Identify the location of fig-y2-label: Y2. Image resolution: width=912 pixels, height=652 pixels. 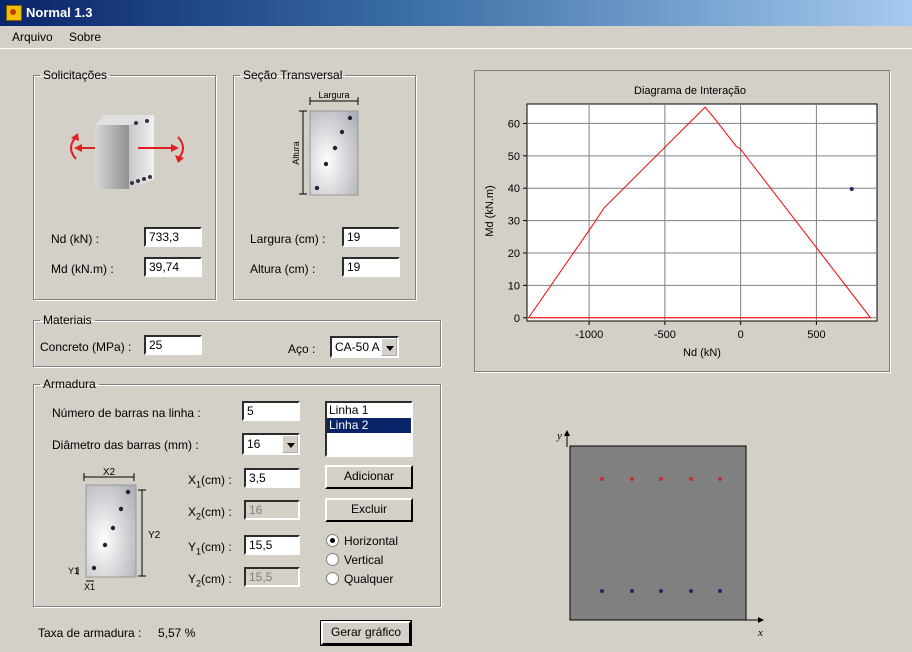
(154, 535).